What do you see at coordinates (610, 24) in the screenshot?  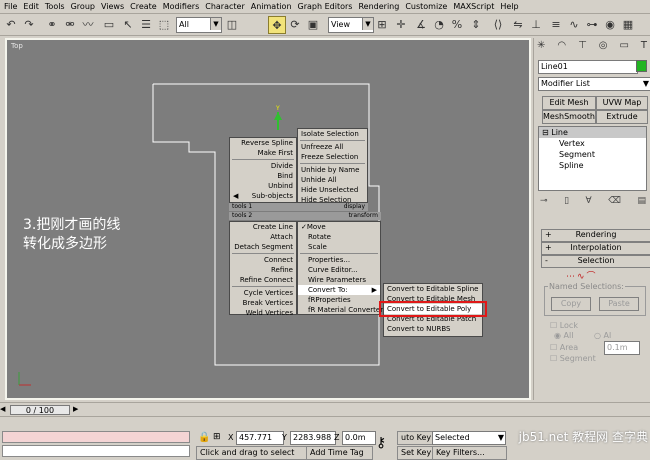 I see `material-editor-icon: ◉` at bounding box center [610, 24].